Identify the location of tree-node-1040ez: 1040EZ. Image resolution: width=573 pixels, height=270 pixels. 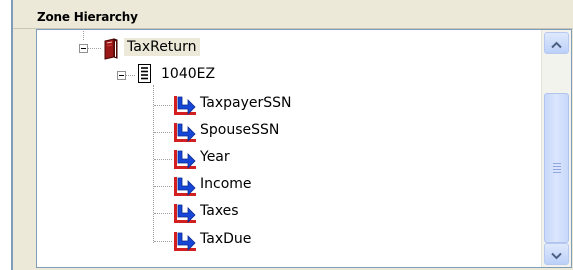
(188, 74).